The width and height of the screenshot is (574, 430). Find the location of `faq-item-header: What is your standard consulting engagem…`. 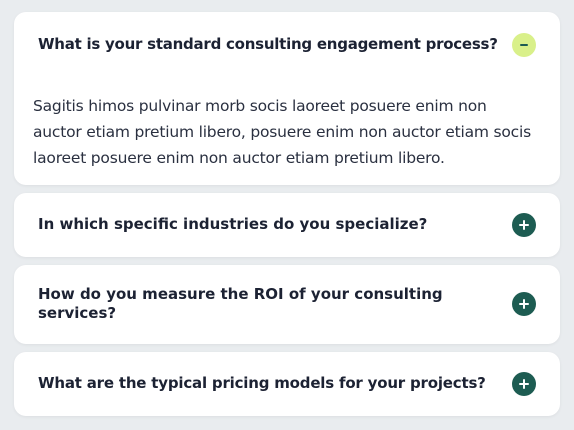

faq-item-header: What is your standard consulting engagem… is located at coordinates (287, 45).